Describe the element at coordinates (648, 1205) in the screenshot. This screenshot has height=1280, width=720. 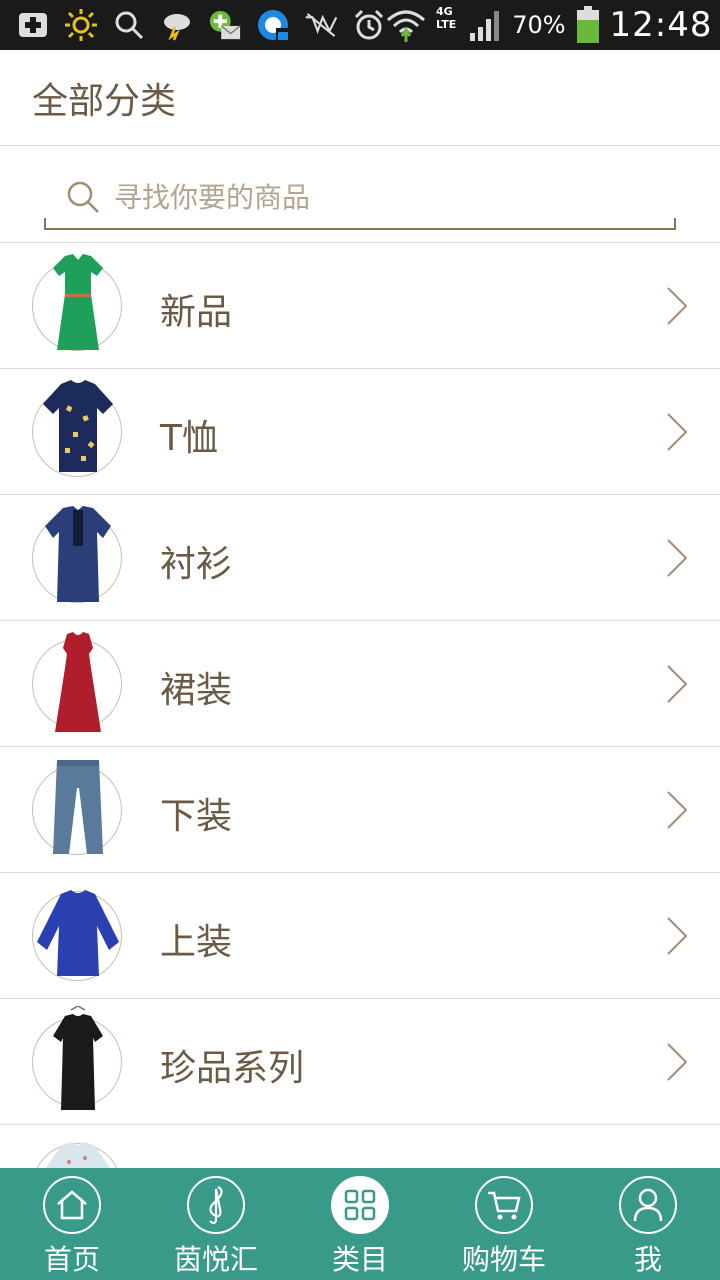
I see `user-icon` at that location.